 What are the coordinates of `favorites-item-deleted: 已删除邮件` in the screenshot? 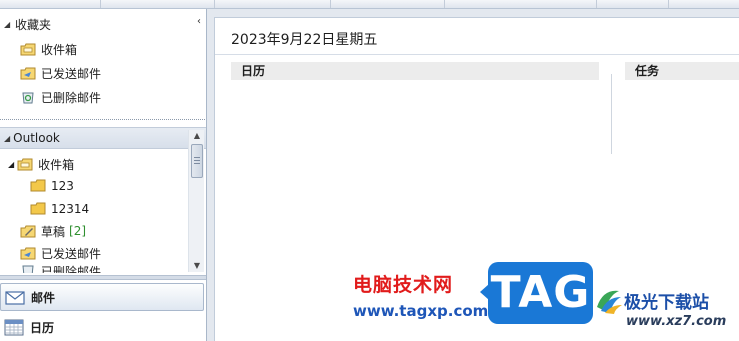 It's located at (60, 97).